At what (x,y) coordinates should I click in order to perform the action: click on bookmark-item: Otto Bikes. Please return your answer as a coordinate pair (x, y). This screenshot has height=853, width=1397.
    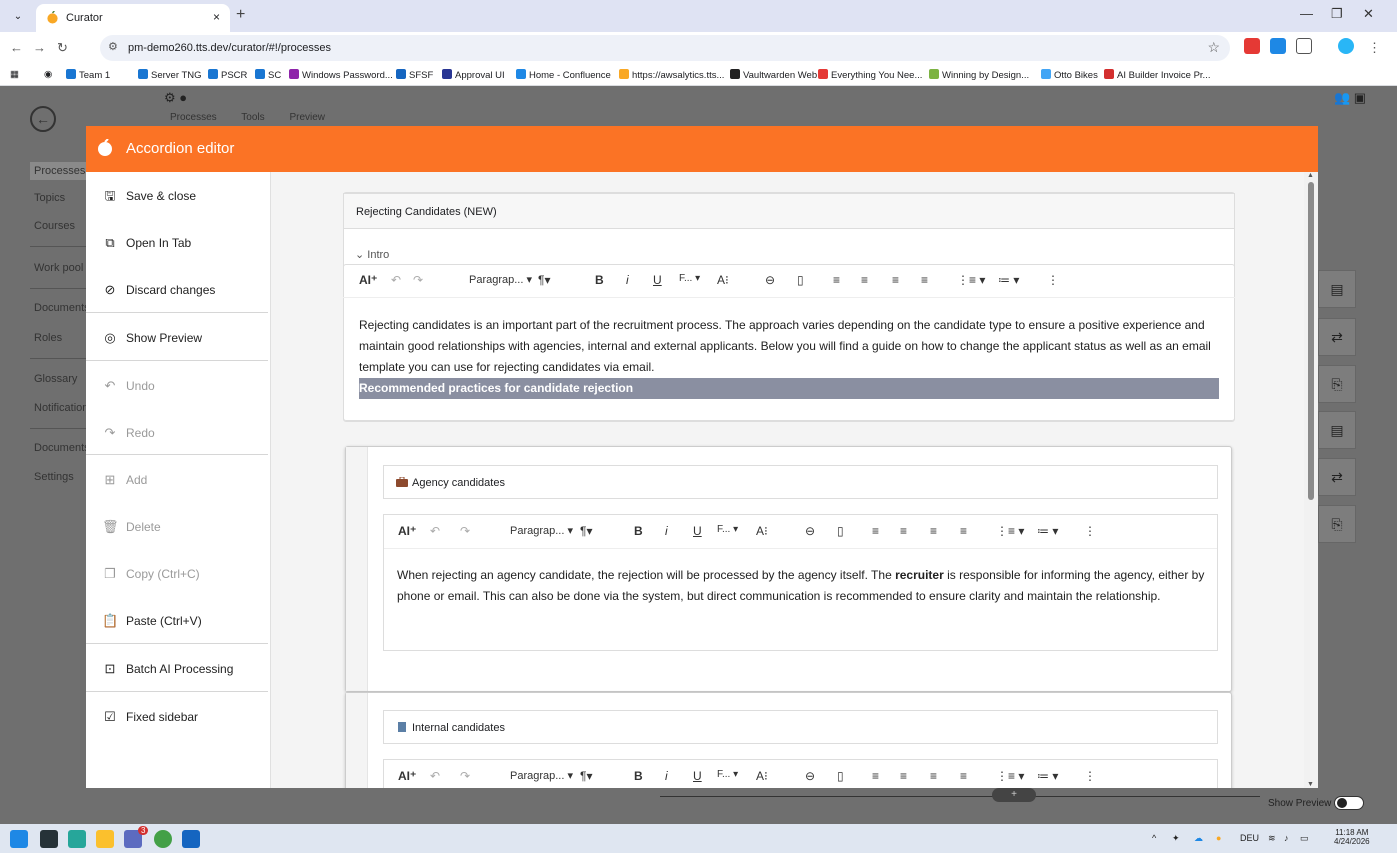
    Looking at the image, I should click on (1069, 75).